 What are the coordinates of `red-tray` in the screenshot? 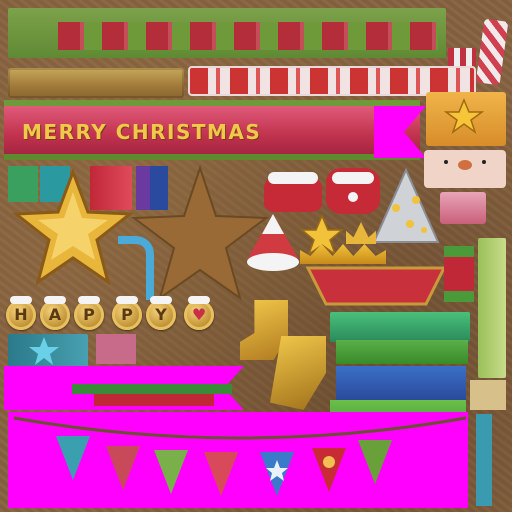 It's located at (376, 286).